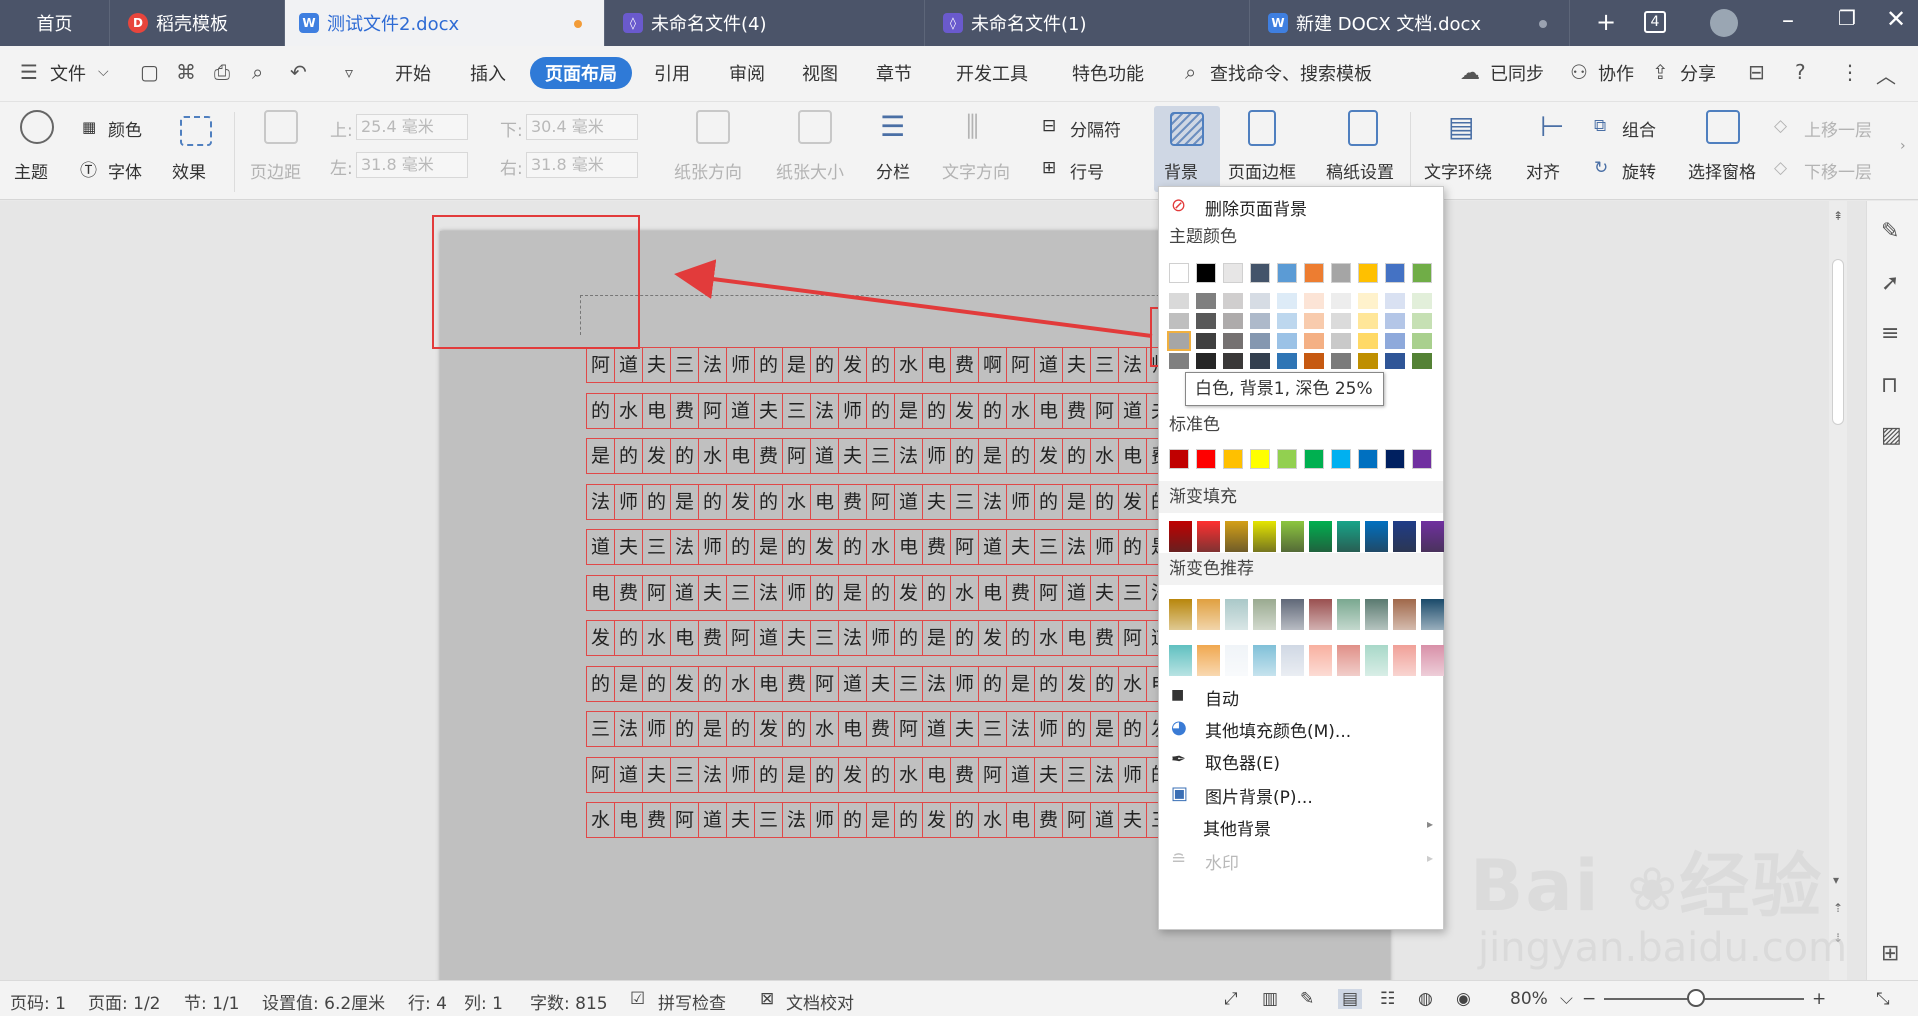 The width and height of the screenshot is (1918, 1016). I want to click on web-view-icon: ◍, so click(1425, 999).